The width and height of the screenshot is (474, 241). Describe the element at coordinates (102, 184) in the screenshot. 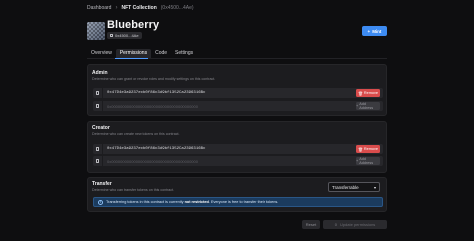

I see `transfer-title: Transfer` at that location.